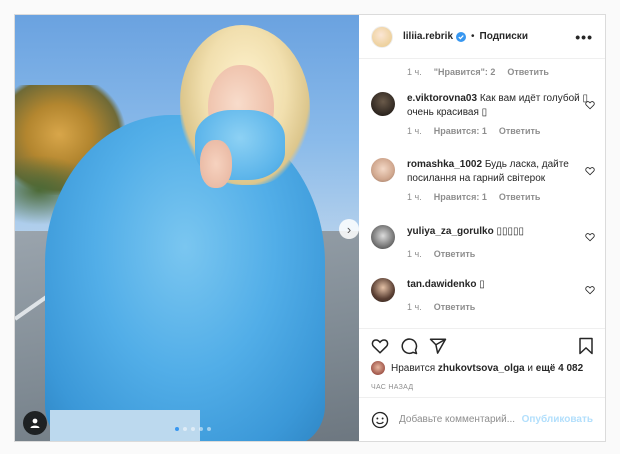 The image size is (620, 454). Describe the element at coordinates (409, 346) in the screenshot. I see `comment-icon` at that location.